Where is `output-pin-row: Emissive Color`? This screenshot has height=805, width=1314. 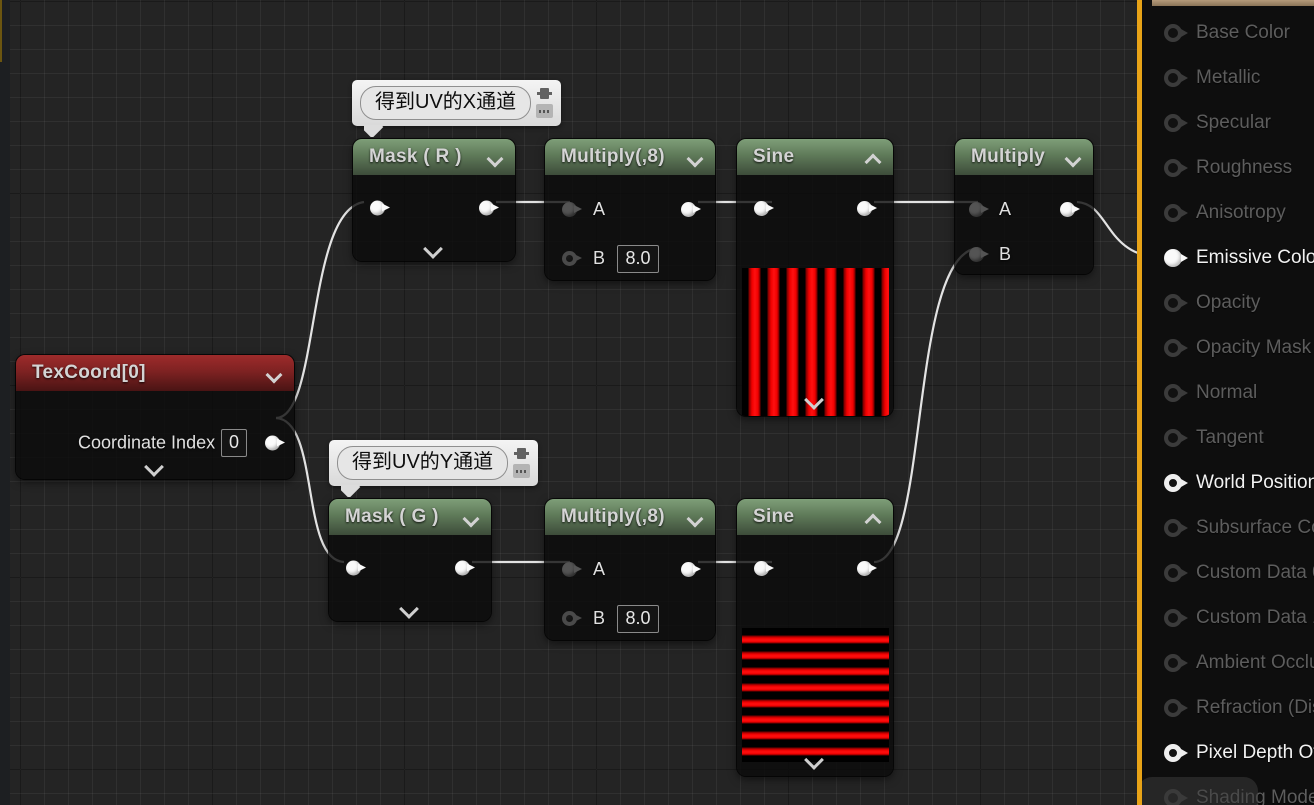 output-pin-row: Emissive Color is located at coordinates (1228, 258).